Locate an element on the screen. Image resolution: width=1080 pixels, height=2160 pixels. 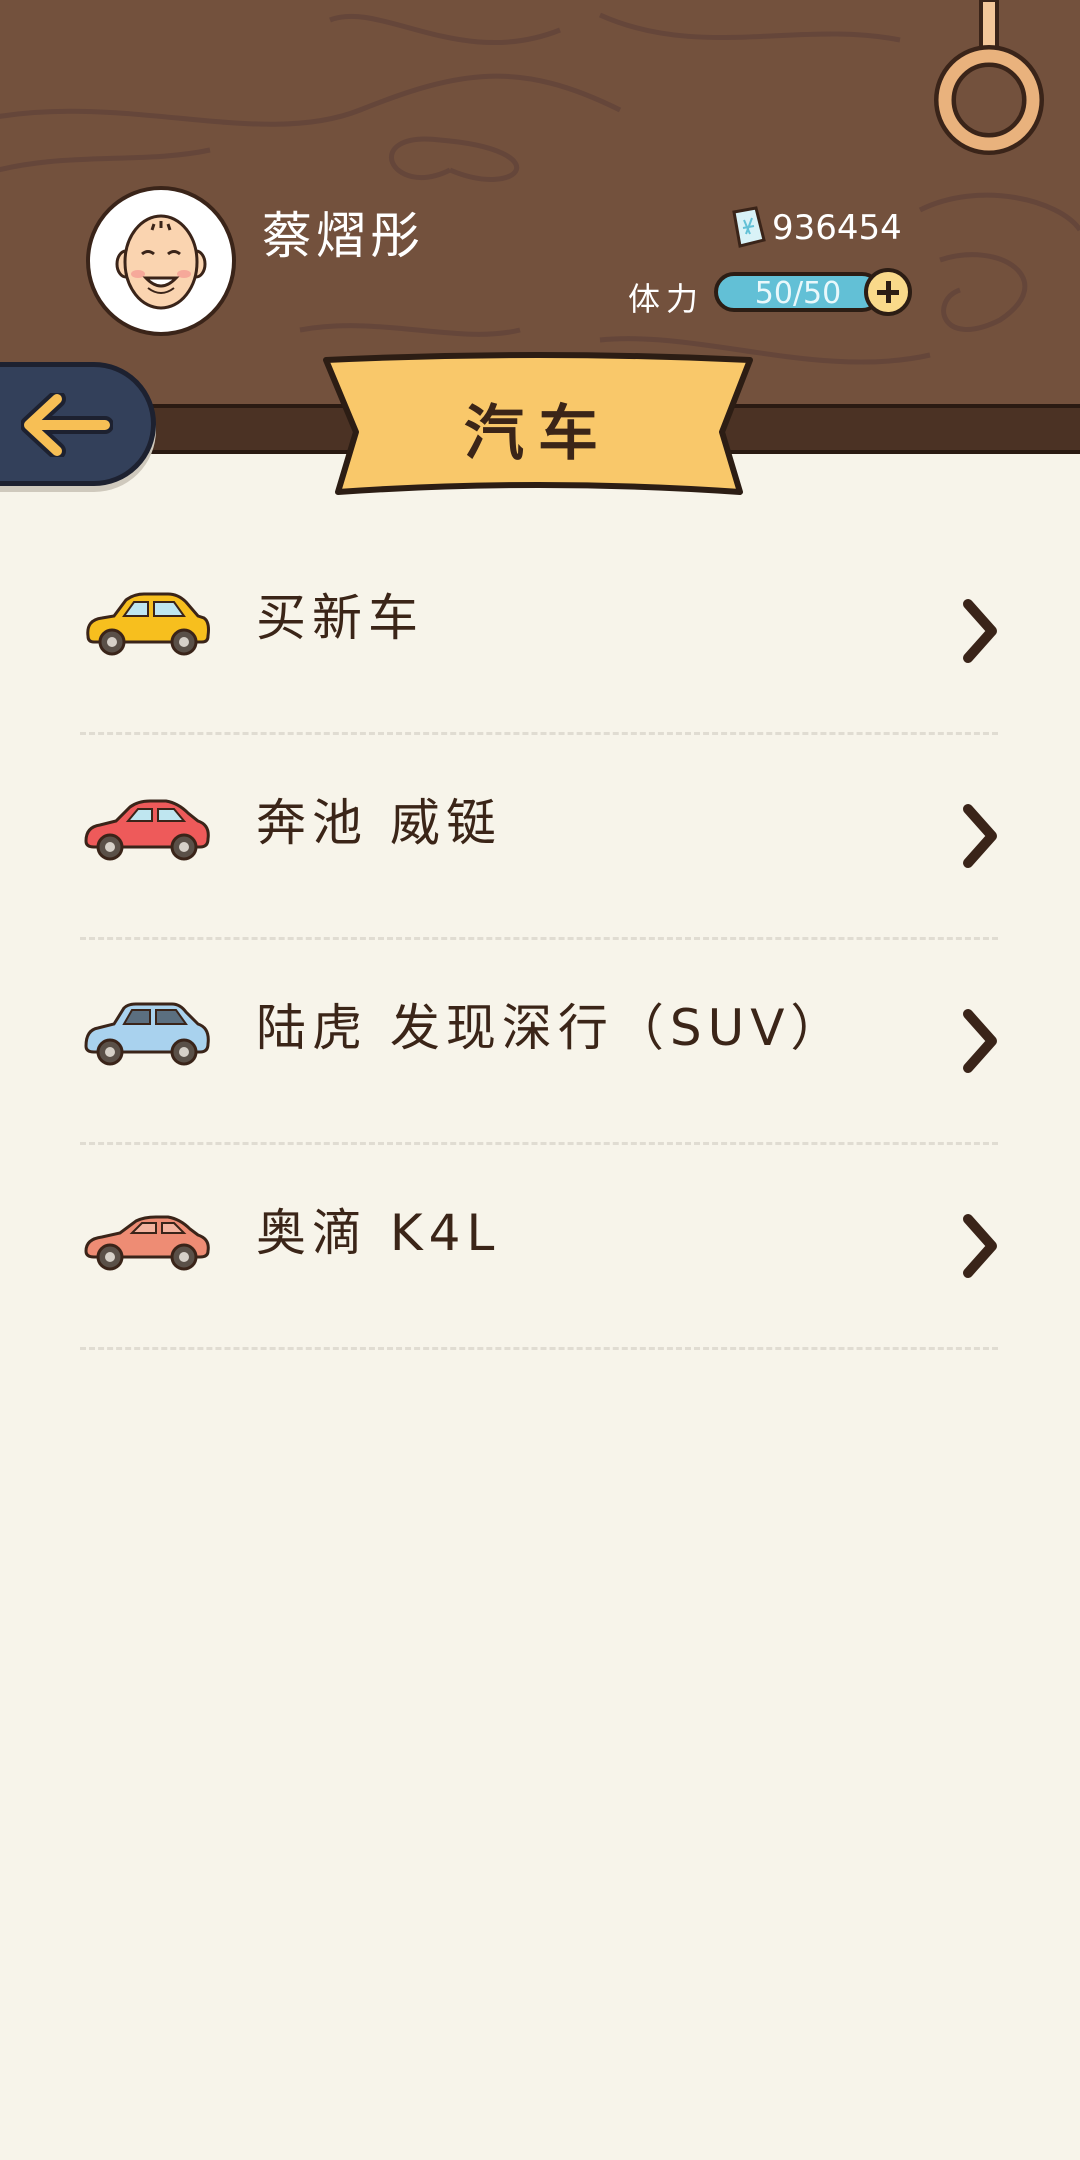
list-item-aodi-k4l: 奥滴 K4L is located at coordinates (540, 1247).